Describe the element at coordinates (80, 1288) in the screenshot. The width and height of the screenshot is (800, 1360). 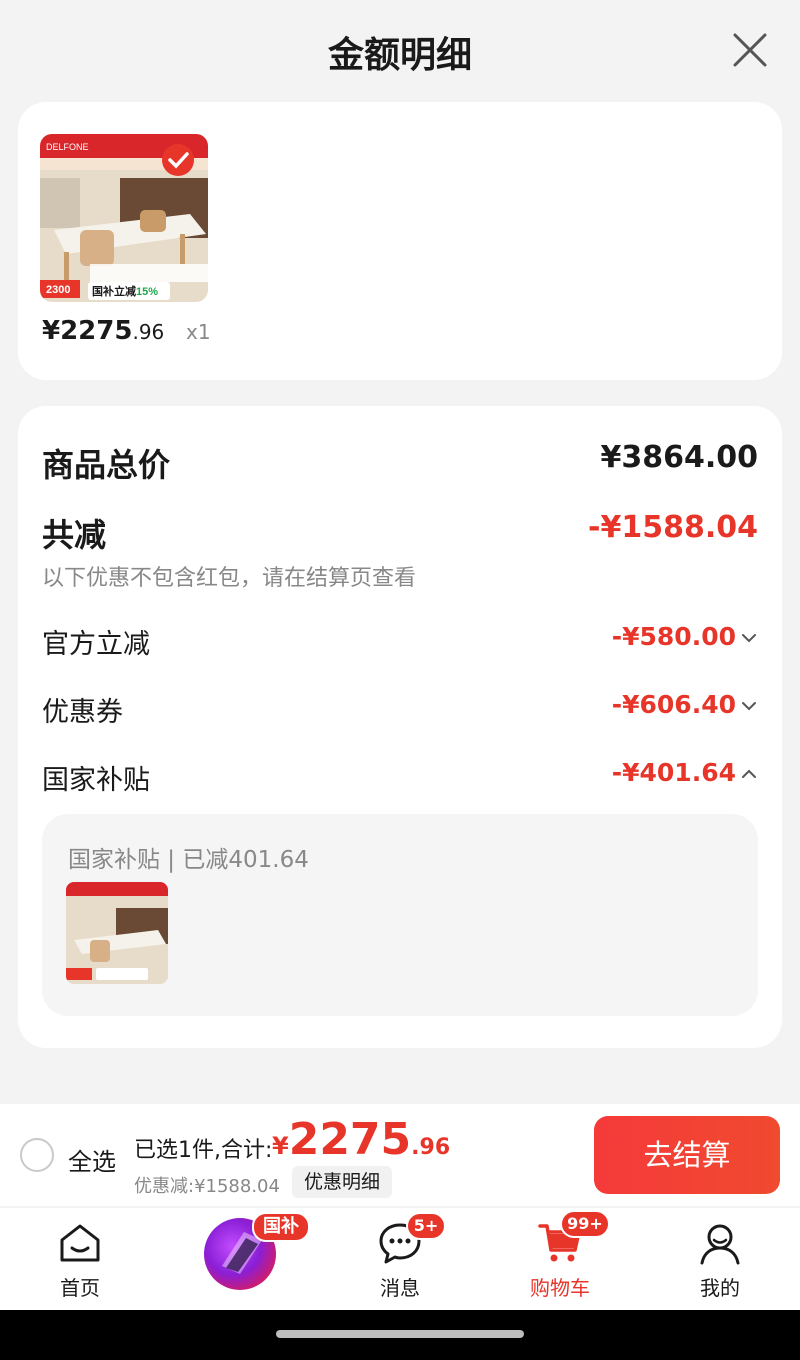
I see `tab-home-label: 首页` at that location.